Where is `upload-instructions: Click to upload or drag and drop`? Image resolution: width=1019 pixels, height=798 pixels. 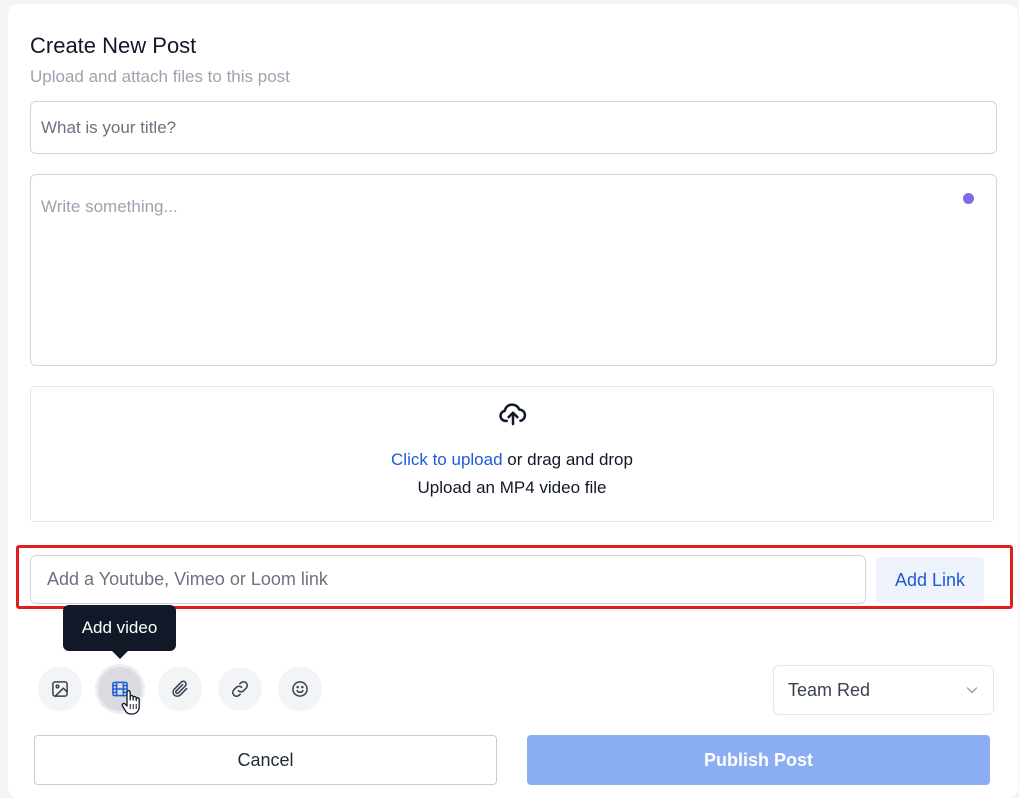
upload-instructions: Click to upload or drag and drop is located at coordinates (512, 460).